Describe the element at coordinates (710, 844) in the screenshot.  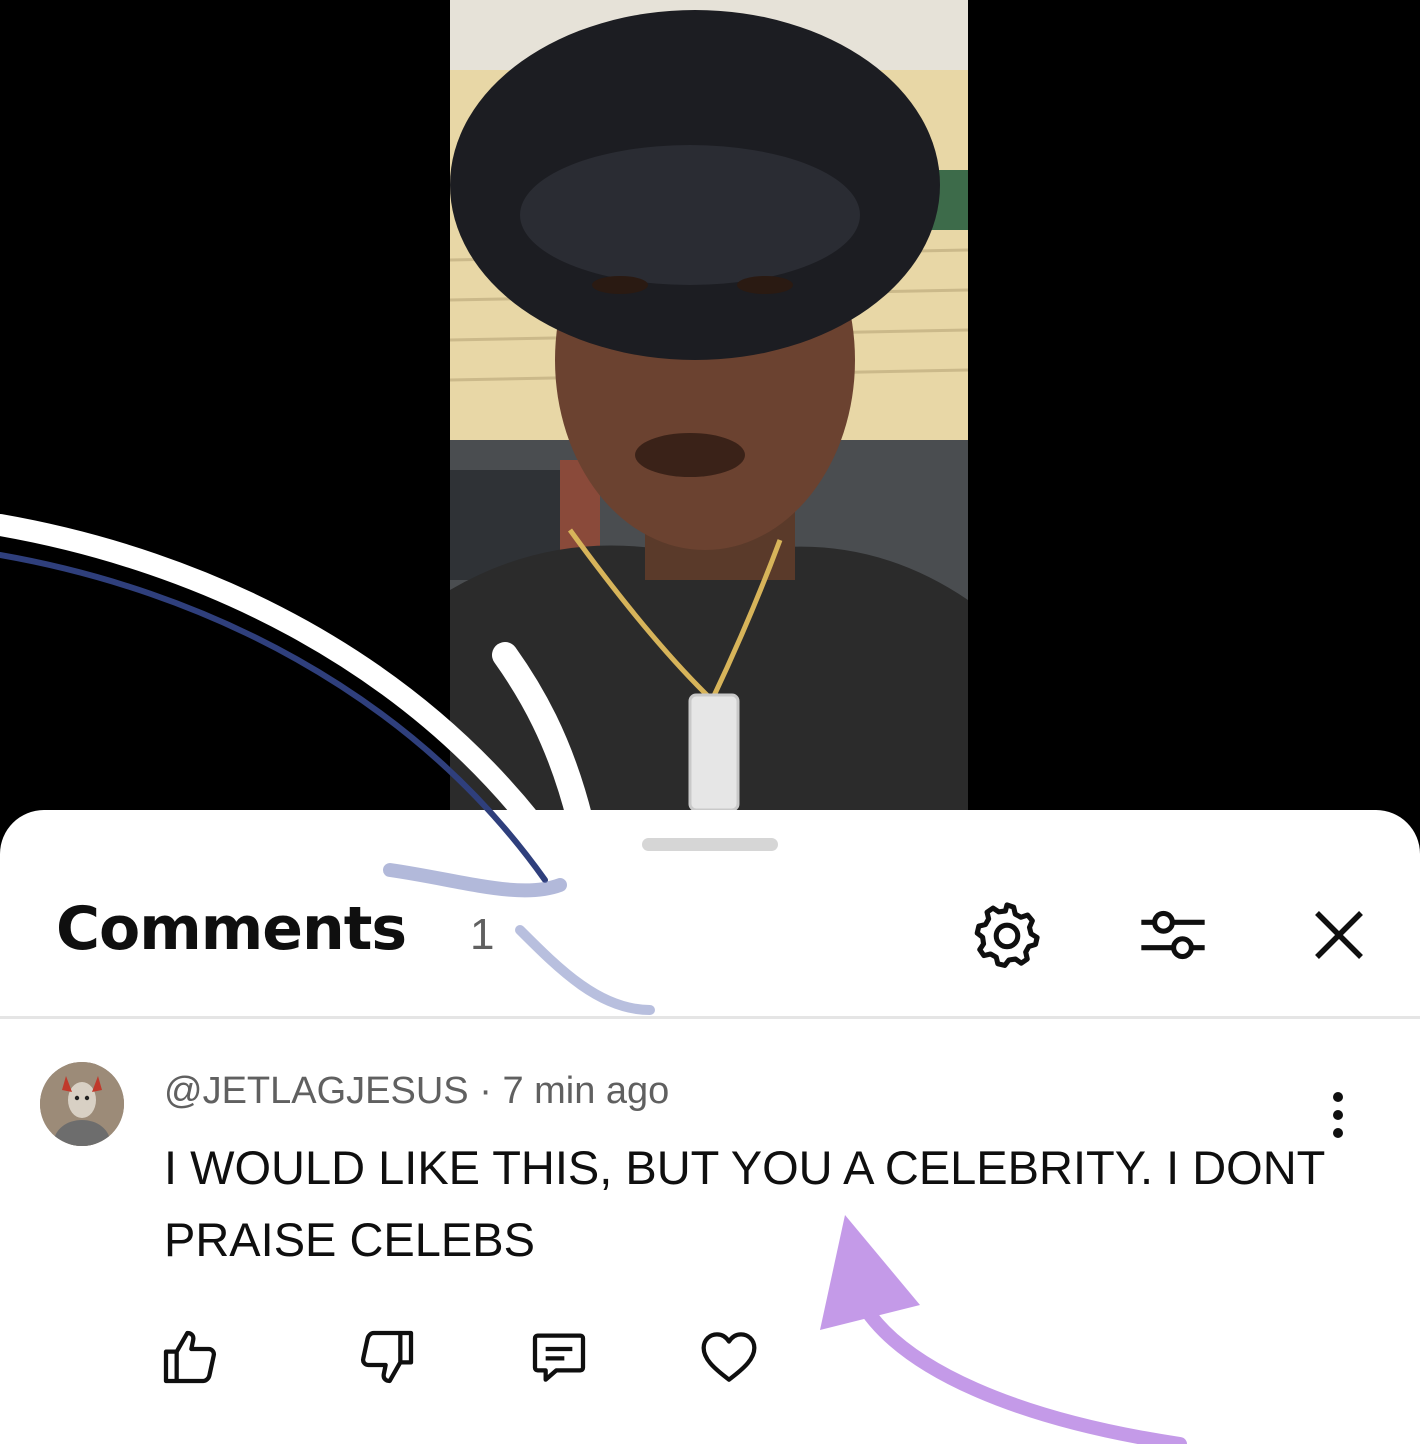
I see `drag-handle` at that location.